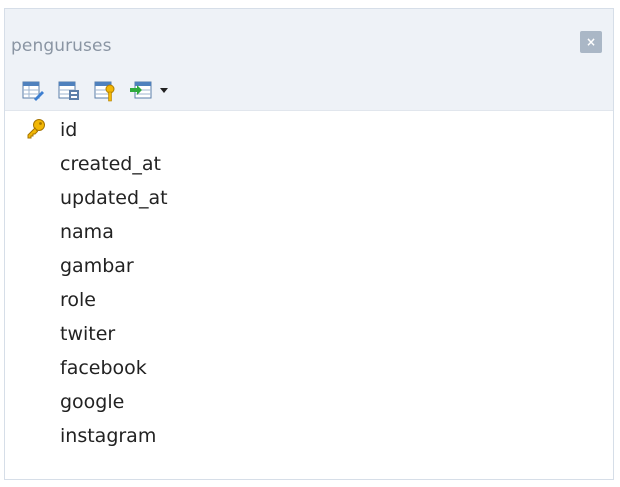  I want to click on table-properties-icon, so click(68, 90).